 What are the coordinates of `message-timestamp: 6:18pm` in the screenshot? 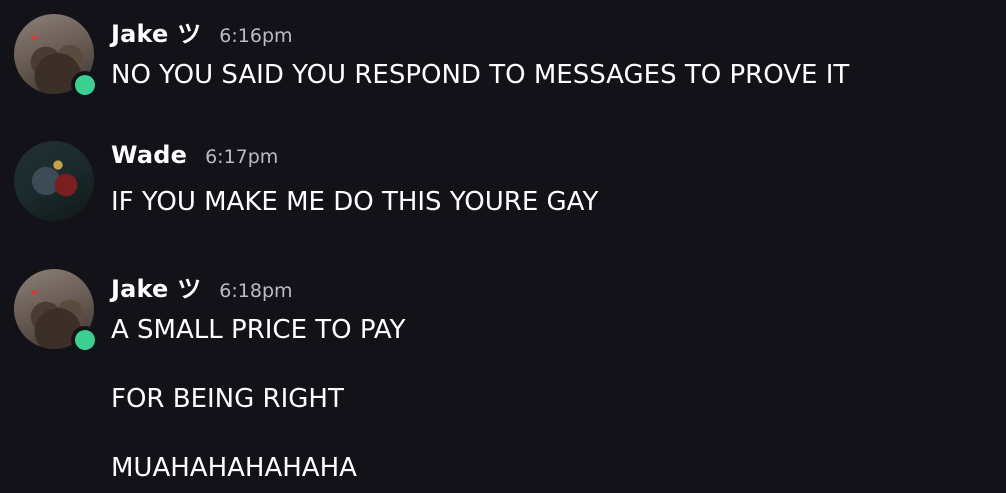 It's located at (256, 291).